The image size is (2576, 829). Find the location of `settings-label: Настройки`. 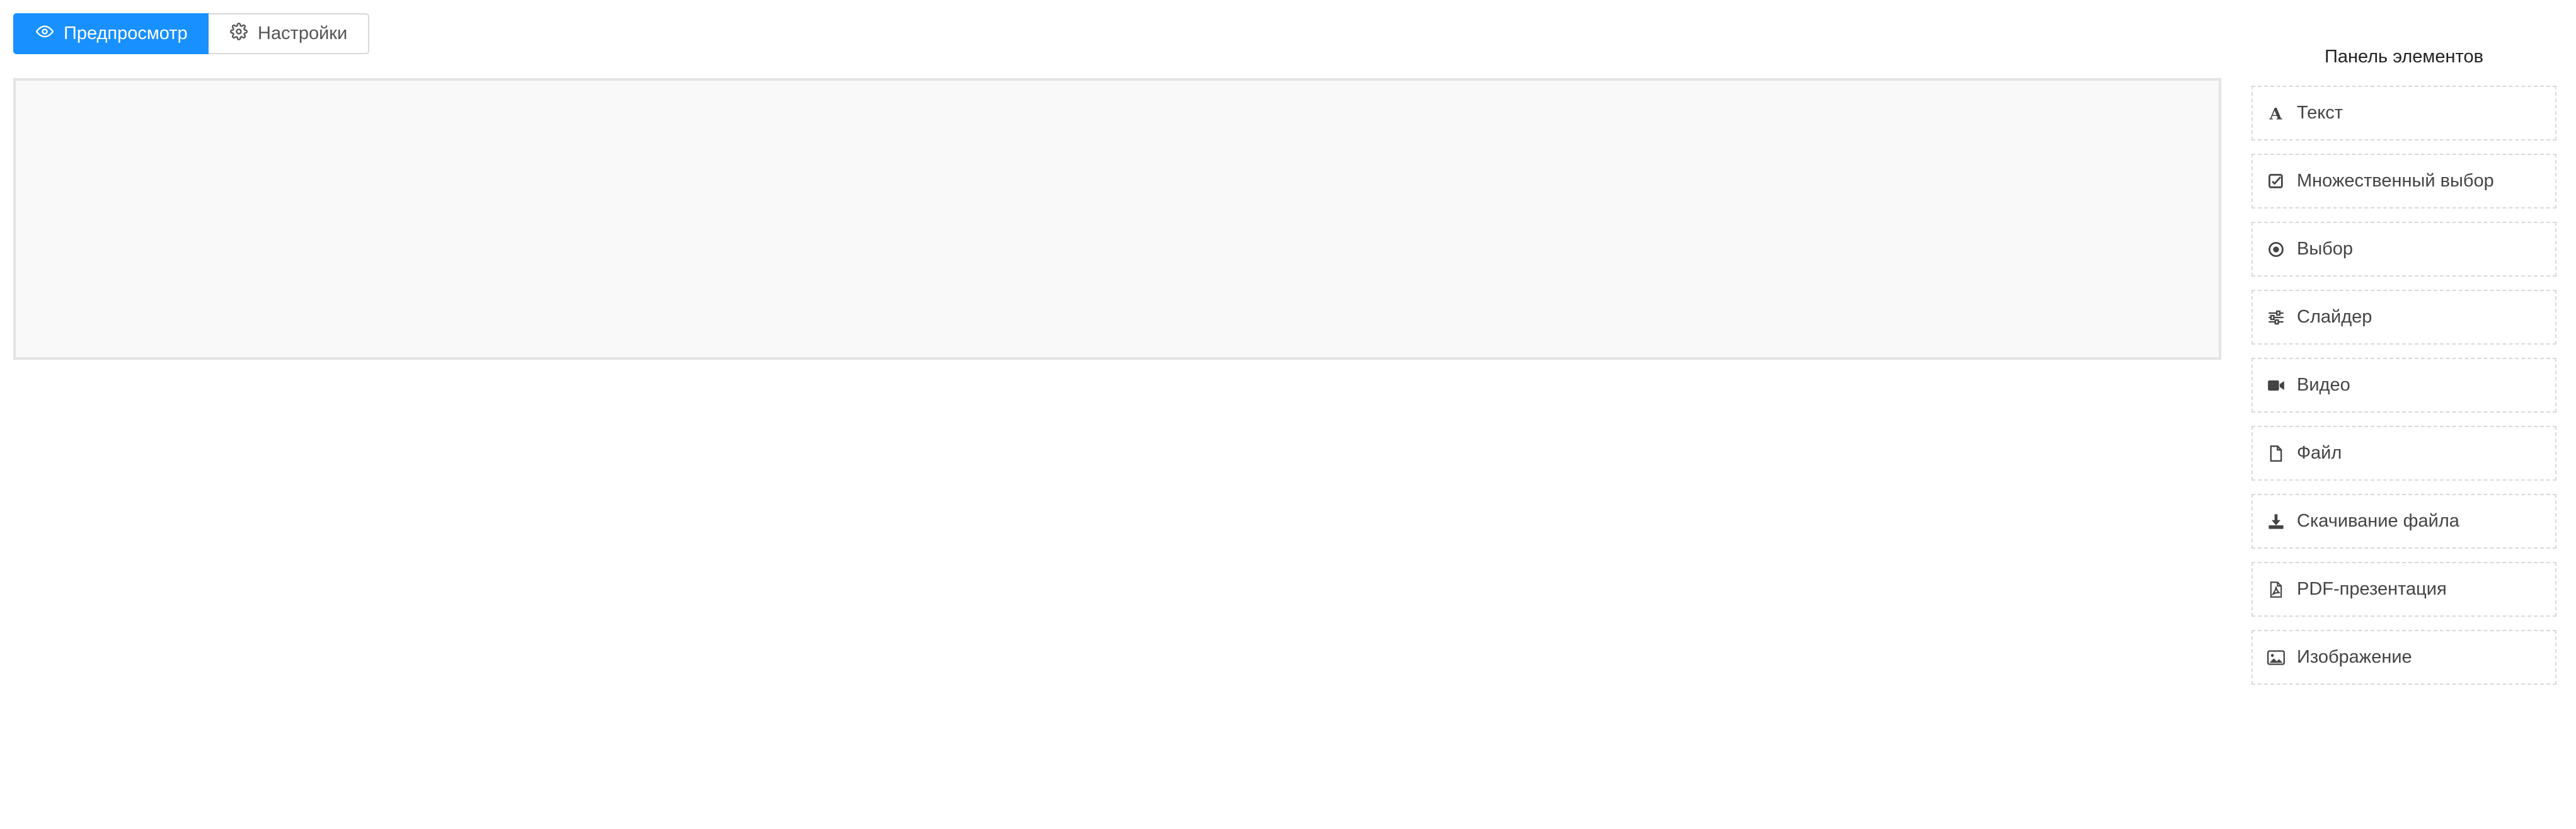

settings-label: Настройки is located at coordinates (303, 33).